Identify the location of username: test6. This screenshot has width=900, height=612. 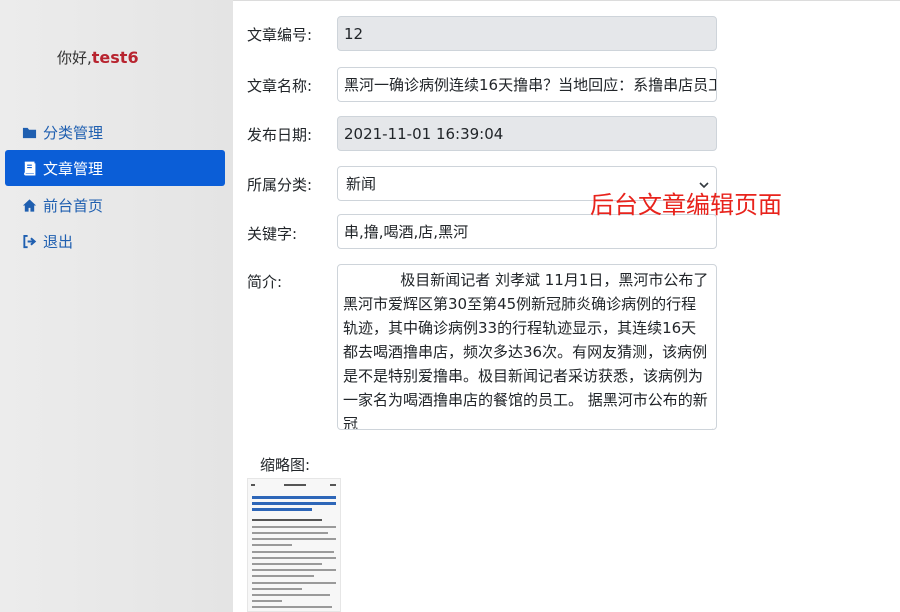
(115, 57).